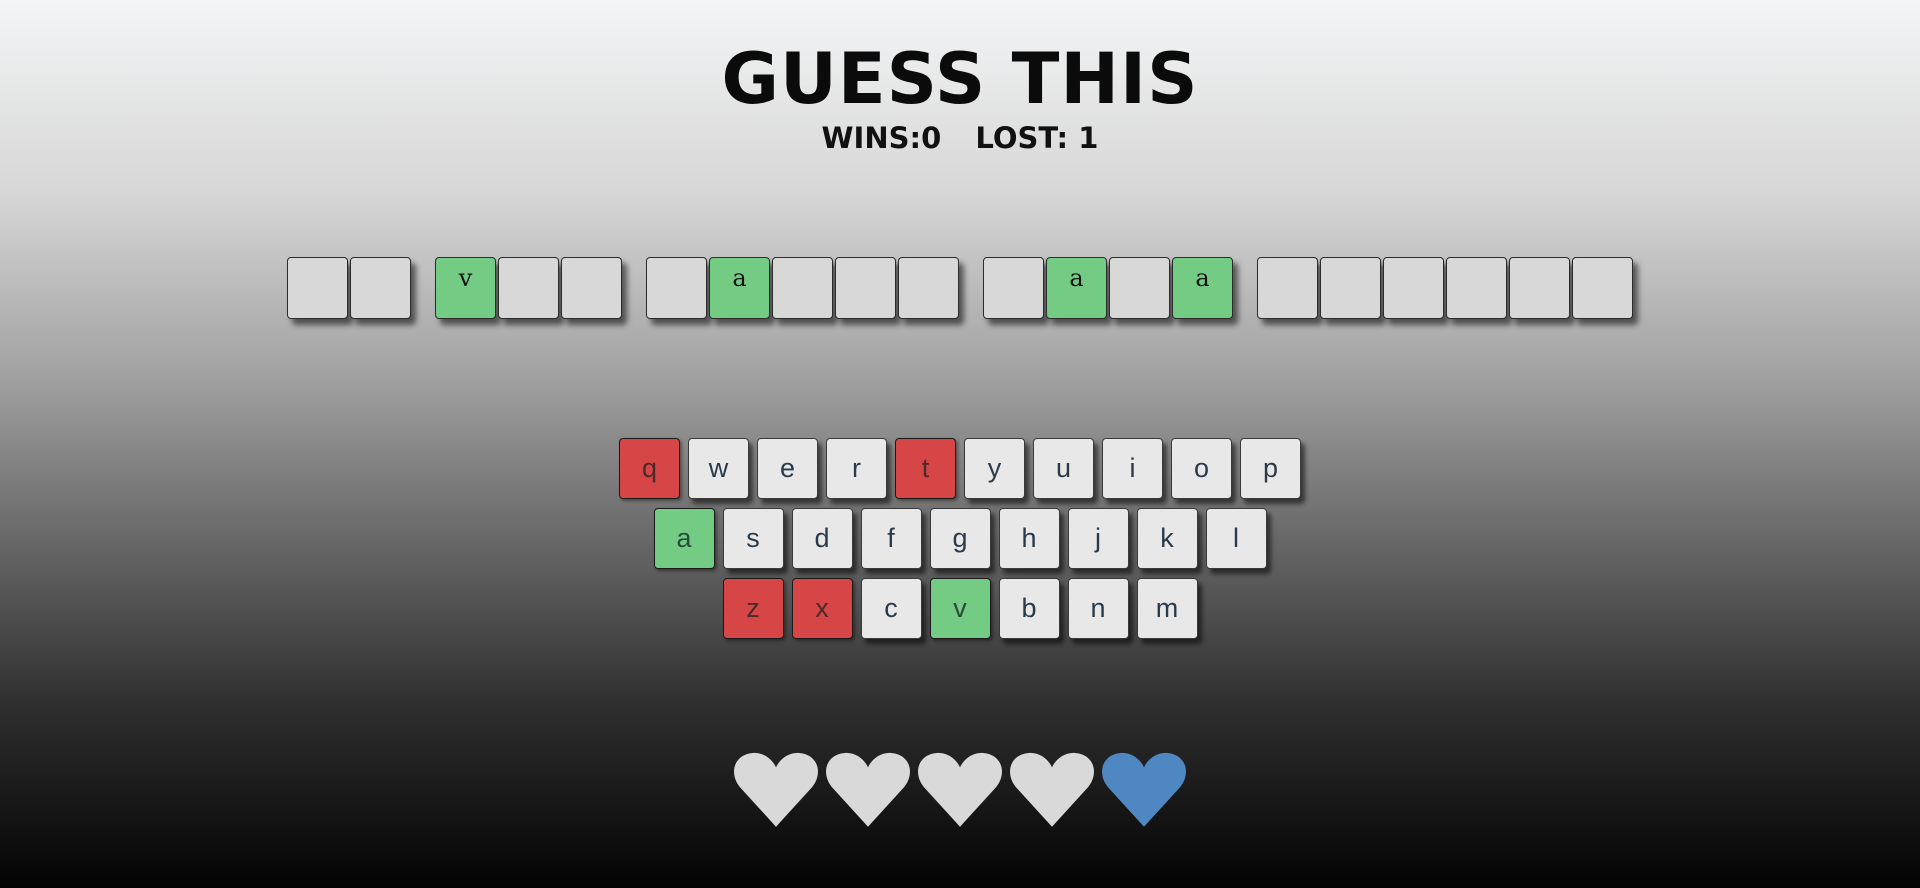  Describe the element at coordinates (960, 468) in the screenshot. I see `keyboard-row: qwertyuiop` at that location.